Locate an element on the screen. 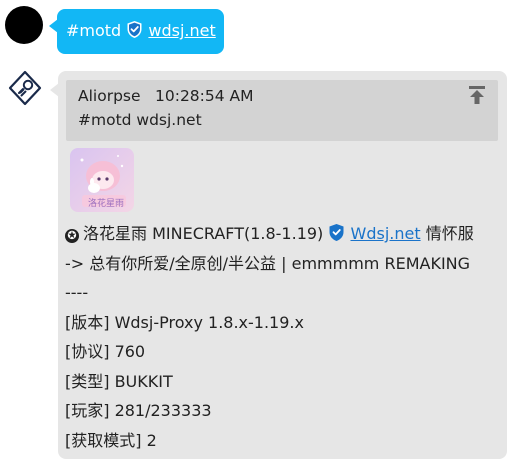 The height and width of the screenshot is (467, 515). motd-line-1-suffix: 情怀服 is located at coordinates (449, 233).